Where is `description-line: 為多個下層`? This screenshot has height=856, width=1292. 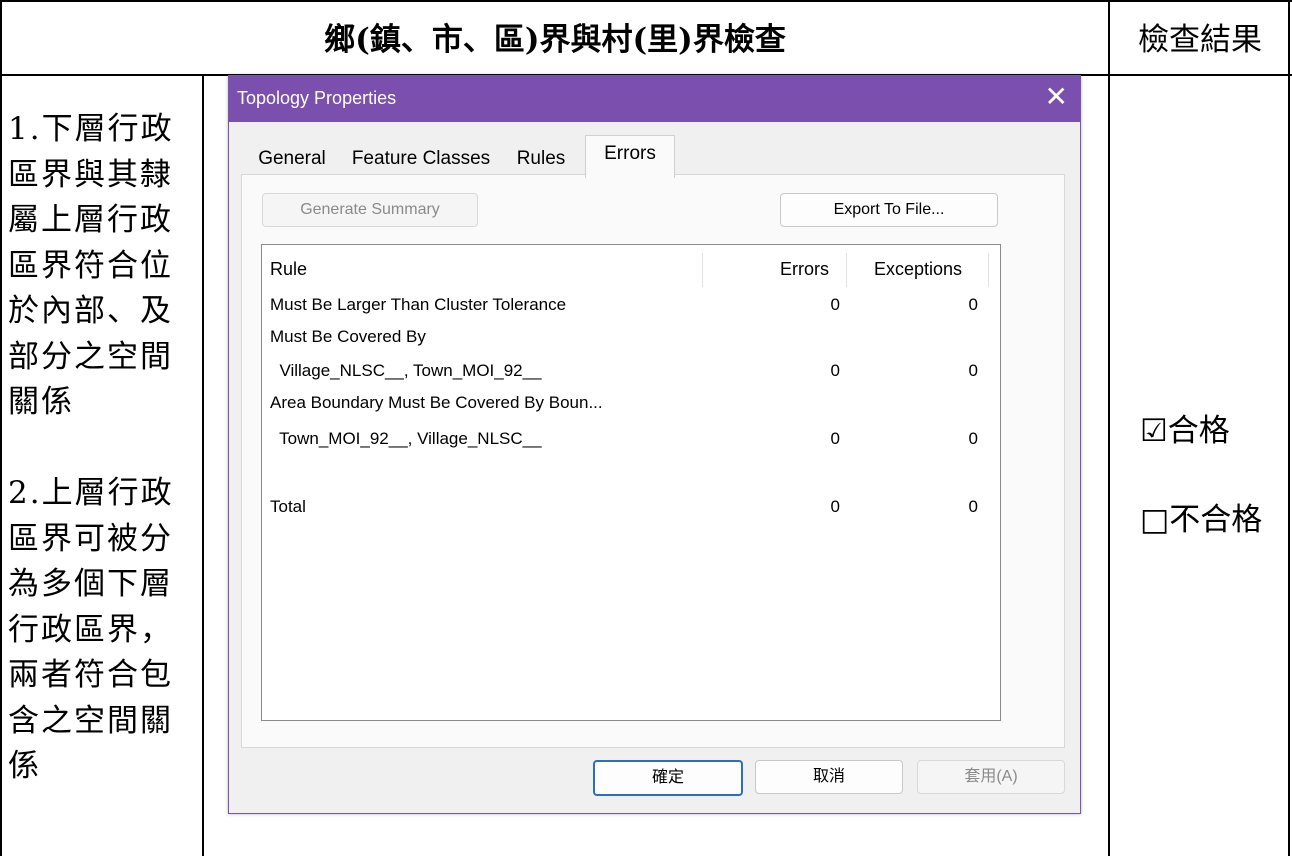
description-line: 為多個下層 is located at coordinates (90, 584).